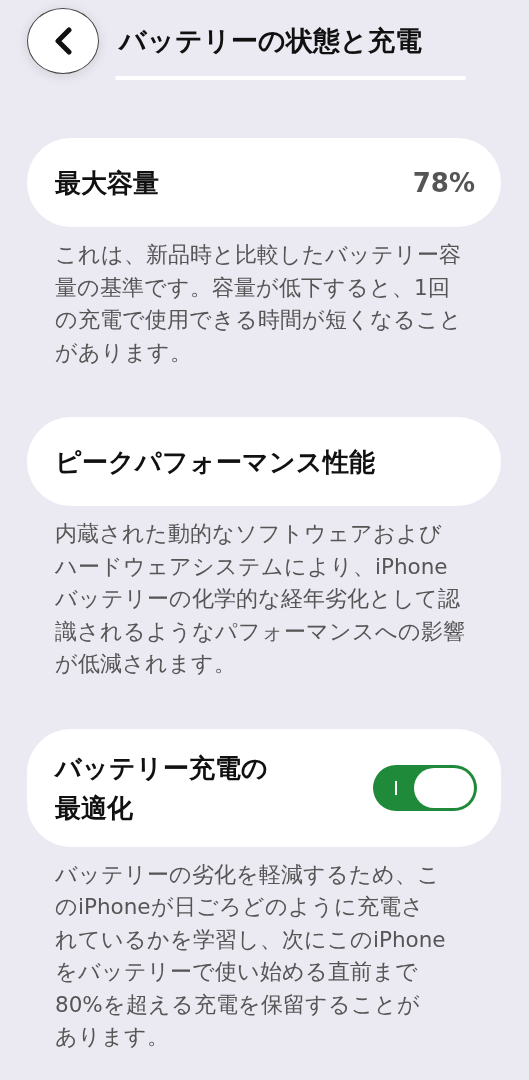 This screenshot has width=529, height=1080. Describe the element at coordinates (270, 41) in the screenshot. I see `page-title: バッテリーの状態と充電` at that location.